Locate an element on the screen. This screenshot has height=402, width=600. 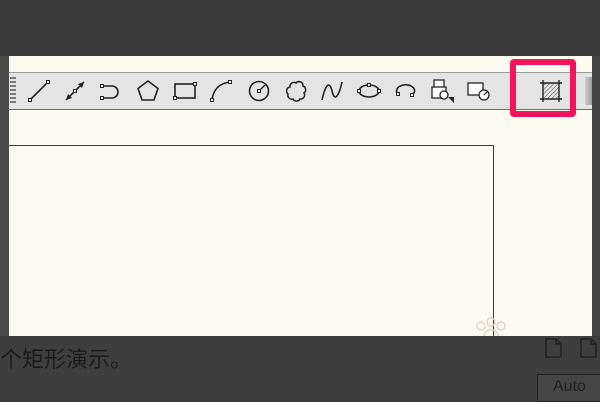
draw-toolbar is located at coordinates (300, 91).